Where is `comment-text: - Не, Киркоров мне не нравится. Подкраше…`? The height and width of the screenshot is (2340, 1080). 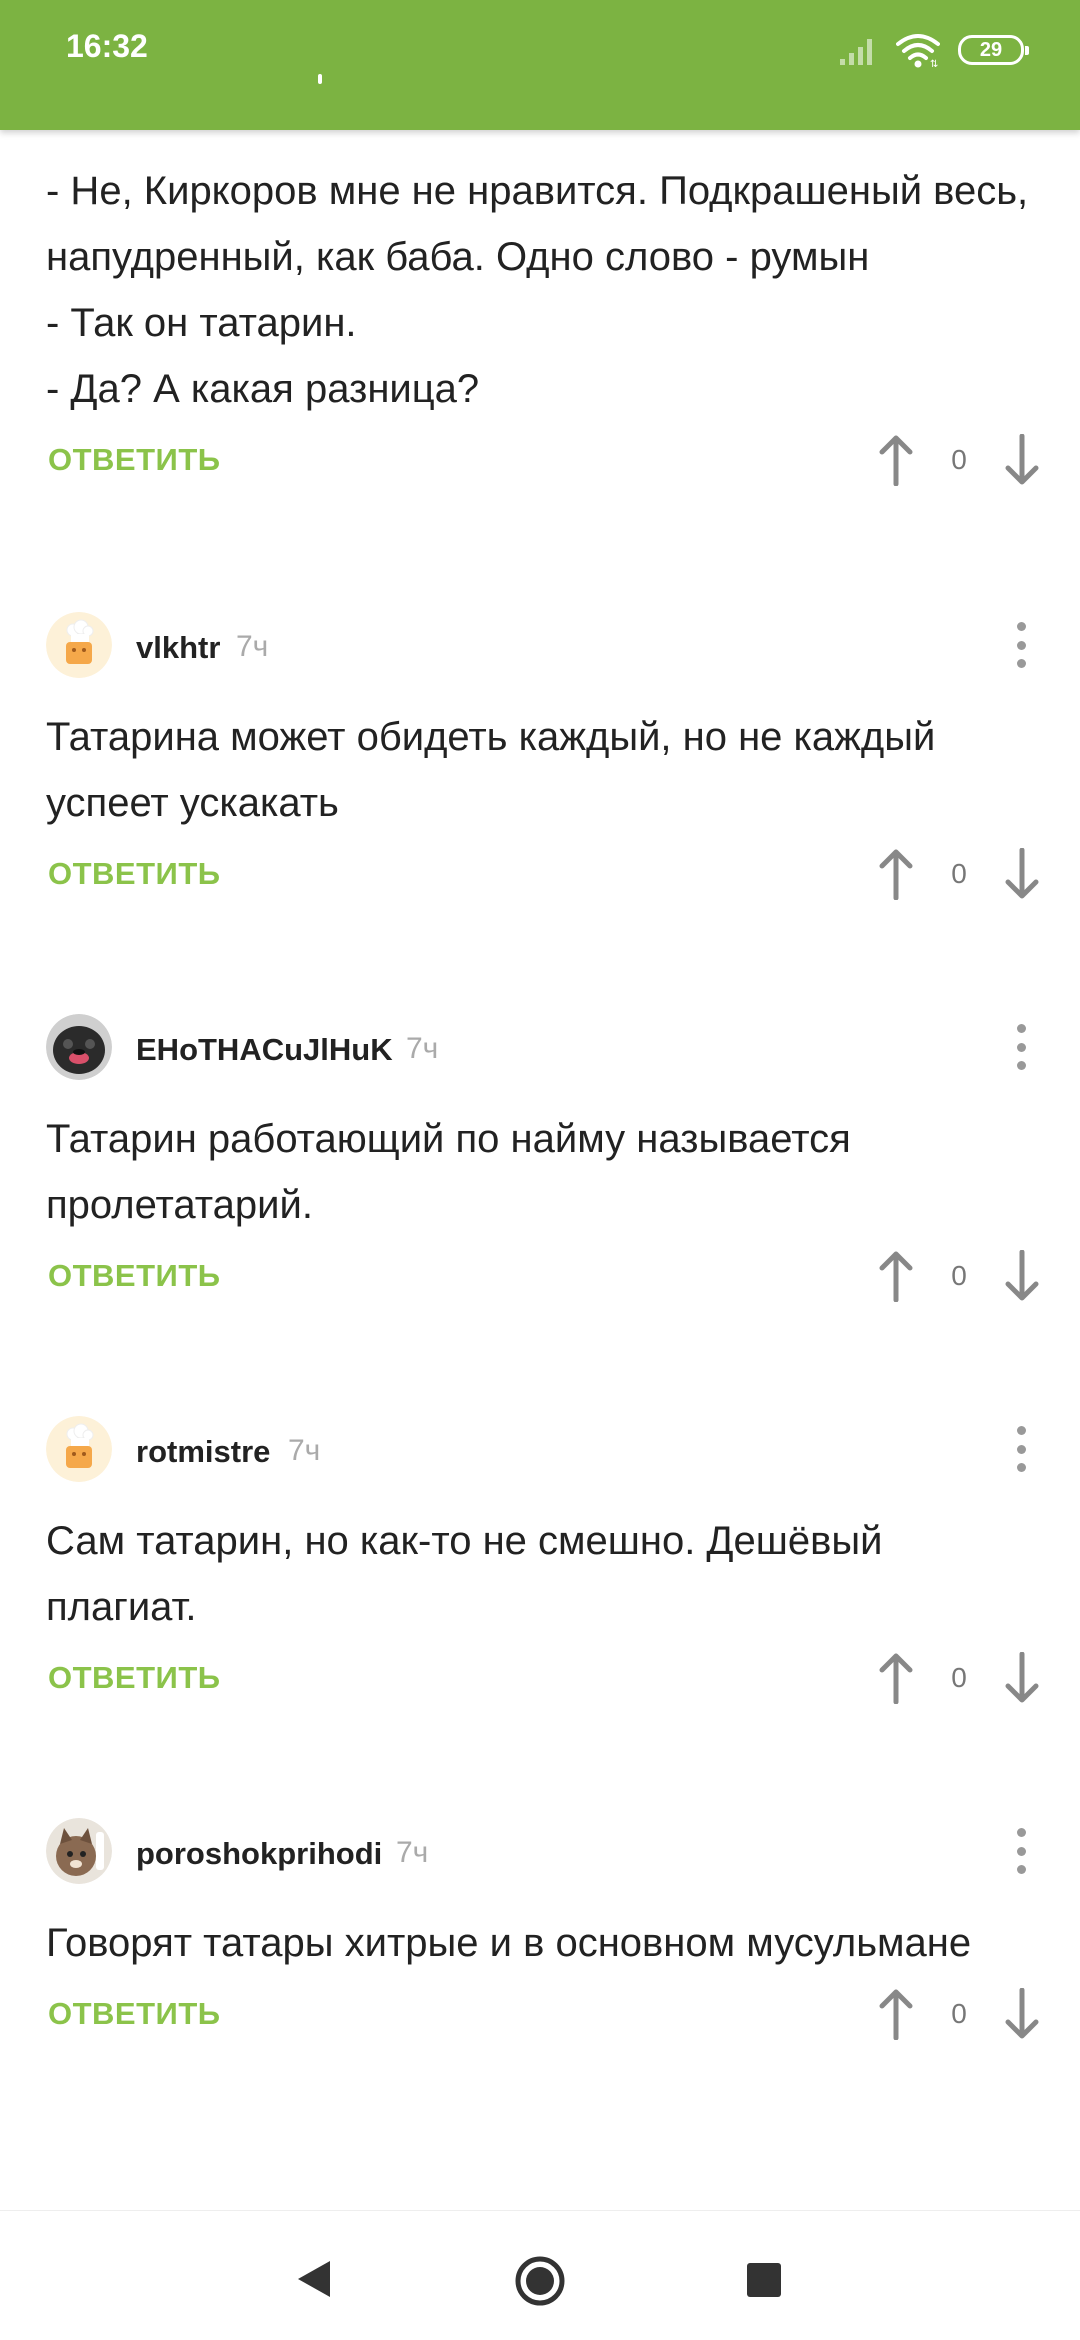
comment-text: - Не, Киркоров мне не нравится. Подкраше… is located at coordinates (540, 276).